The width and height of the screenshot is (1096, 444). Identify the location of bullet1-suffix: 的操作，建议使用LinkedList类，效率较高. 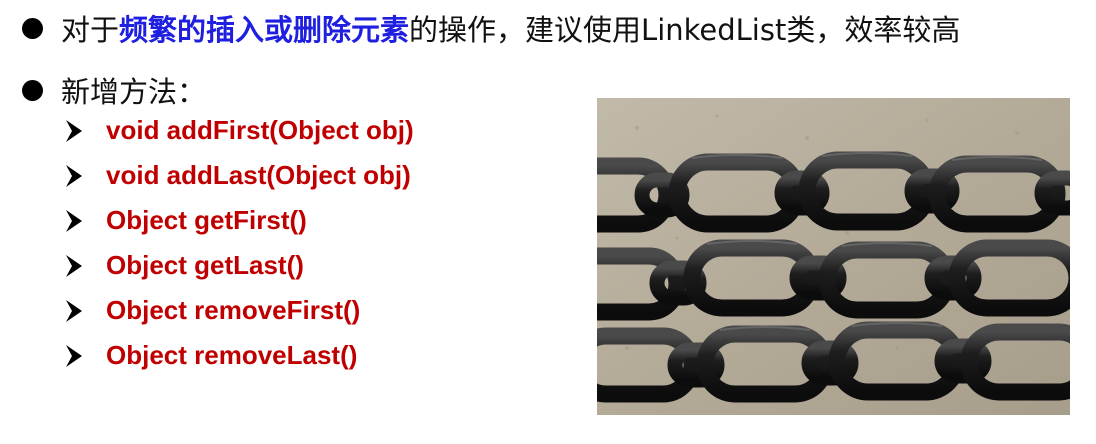
(685, 30).